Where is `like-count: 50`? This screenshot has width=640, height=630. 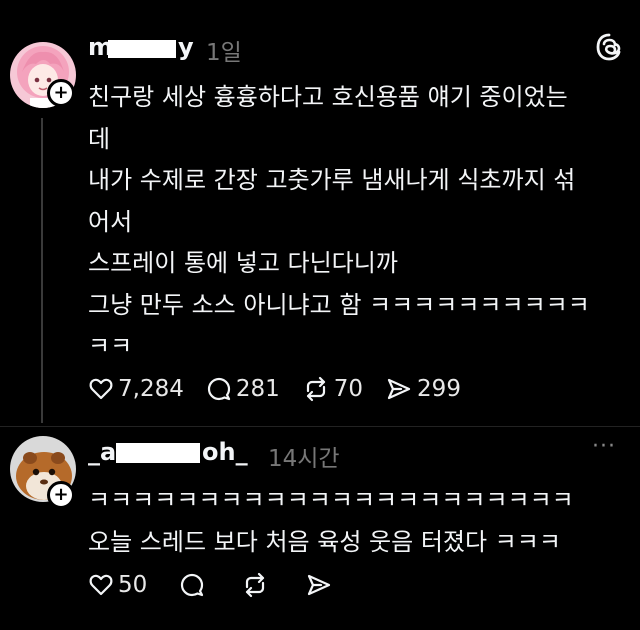 like-count: 50 is located at coordinates (133, 585).